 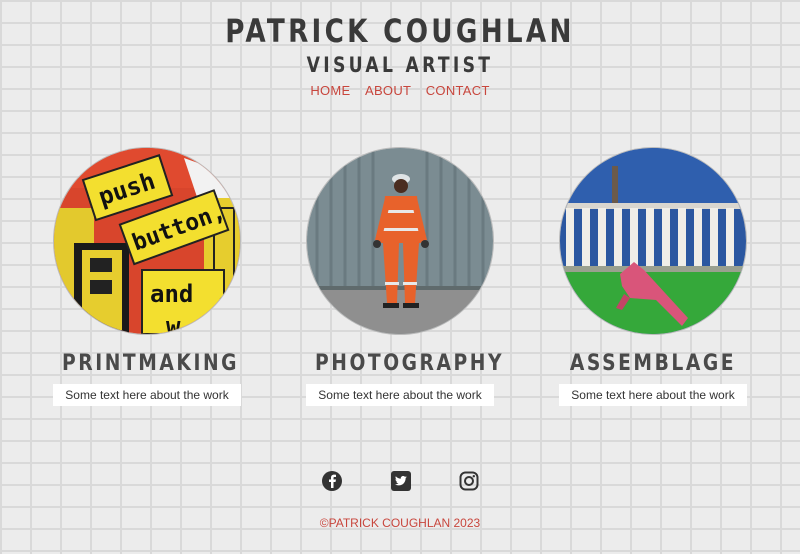 I want to click on nav-contact-link: CONTACT, so click(x=458, y=90).